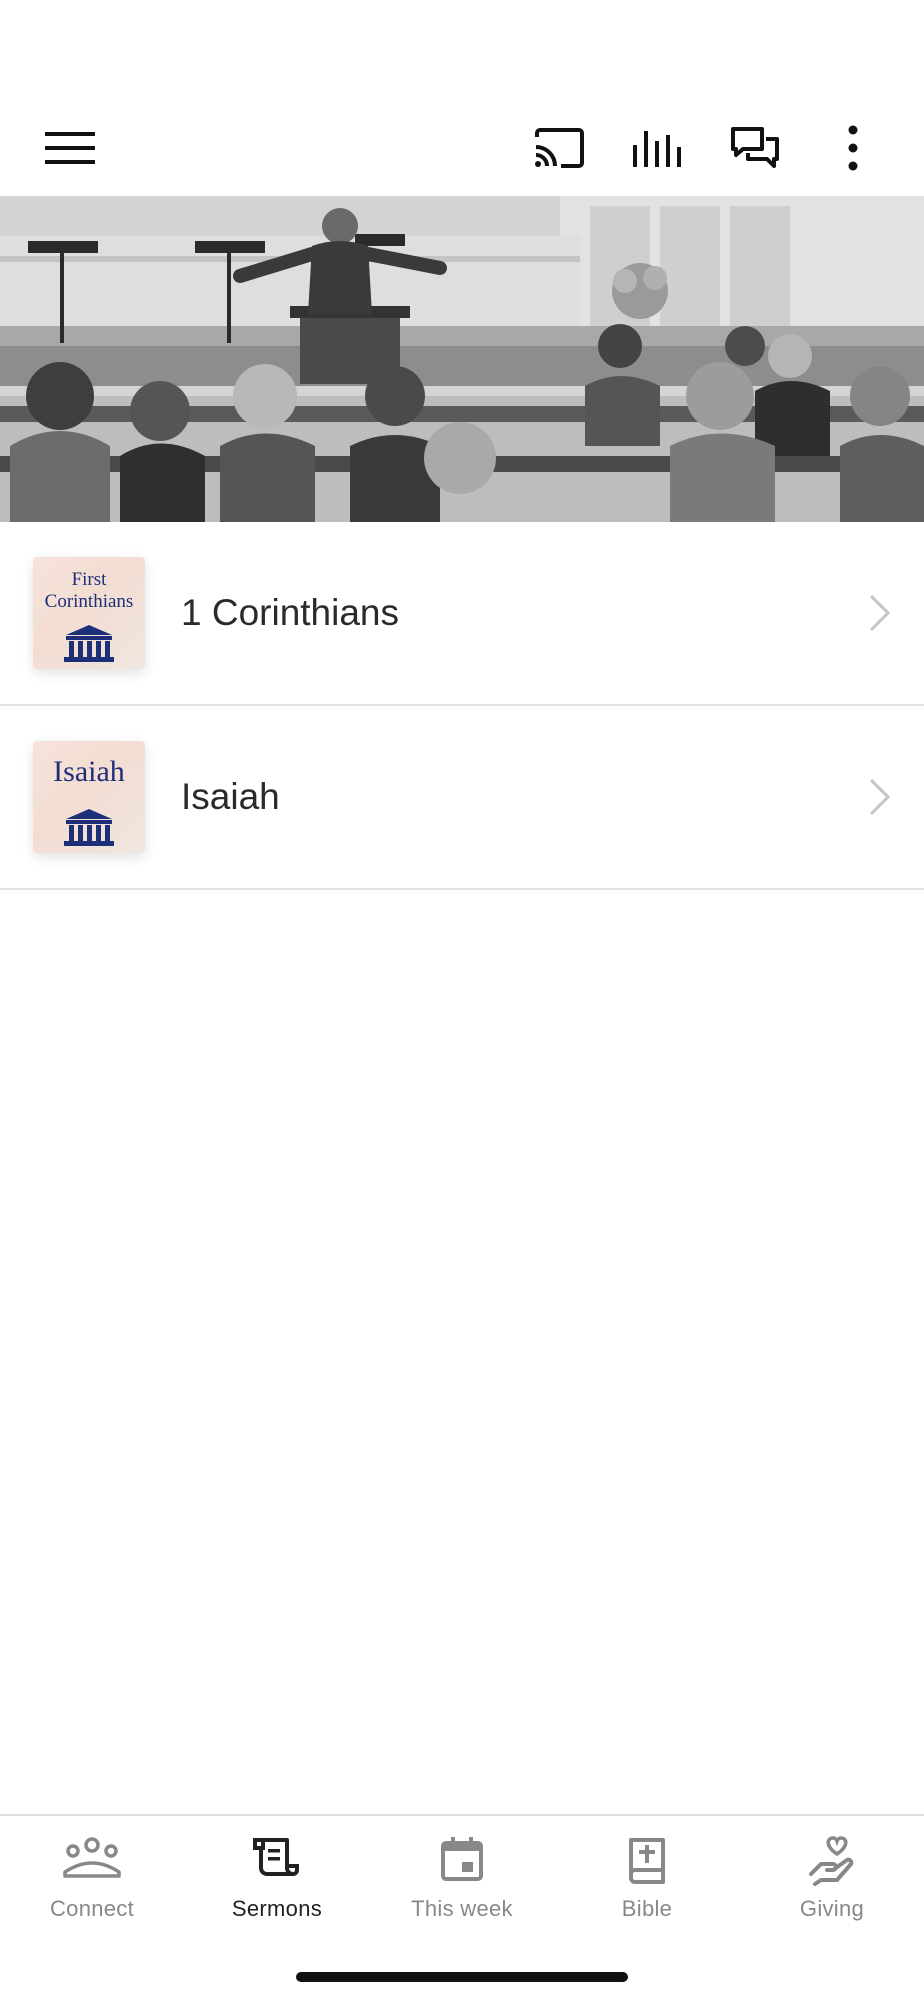 The height and width of the screenshot is (2002, 924). What do you see at coordinates (276, 1857) in the screenshot?
I see `scroll-icon` at bounding box center [276, 1857].